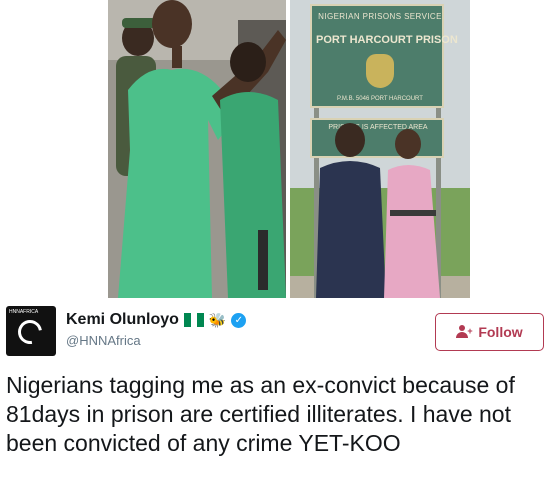  Describe the element at coordinates (103, 340) in the screenshot. I see `author-handle: @HNNAfrica` at that location.